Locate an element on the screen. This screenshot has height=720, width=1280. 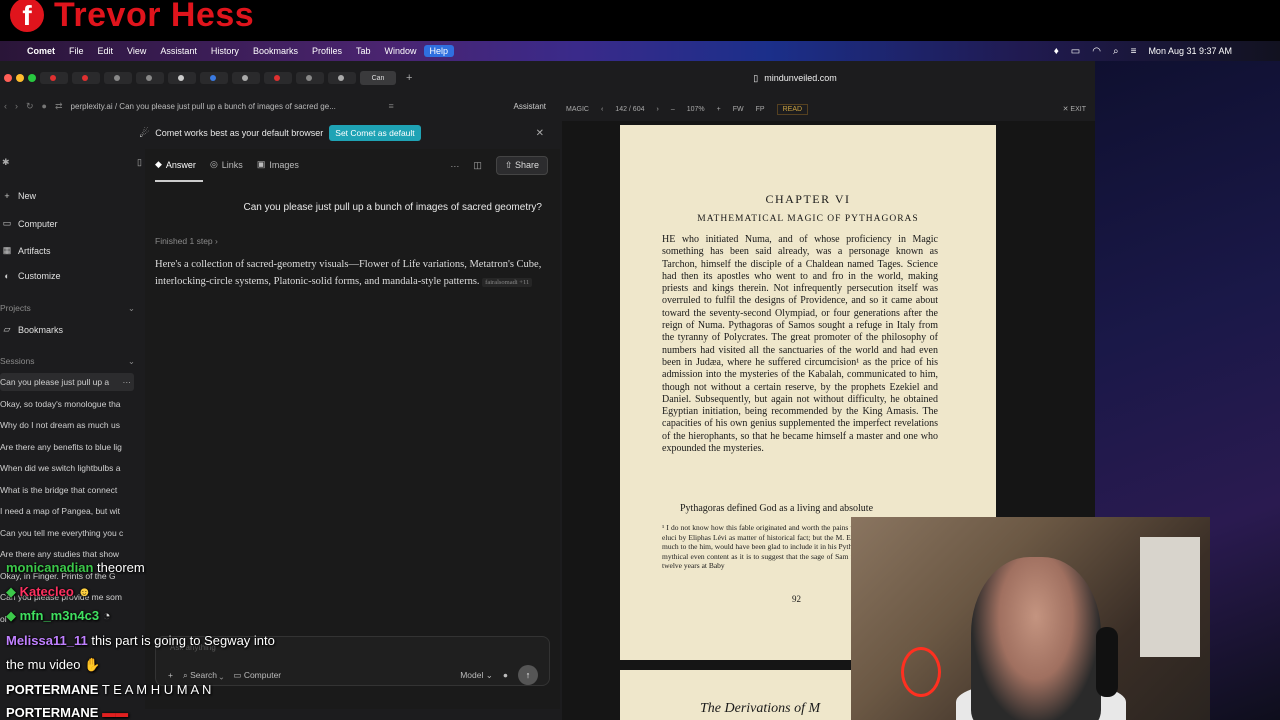
session-item: What is the bridge that connect is located at coordinates (67, 490).